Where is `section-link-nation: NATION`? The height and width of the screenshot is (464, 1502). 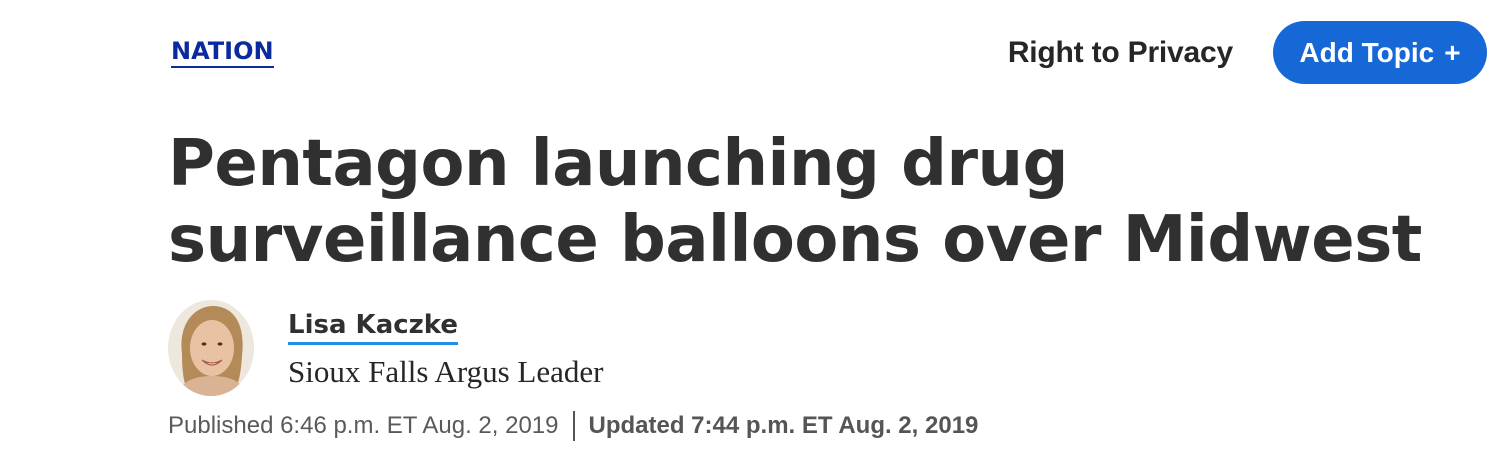 section-link-nation: NATION is located at coordinates (222, 52).